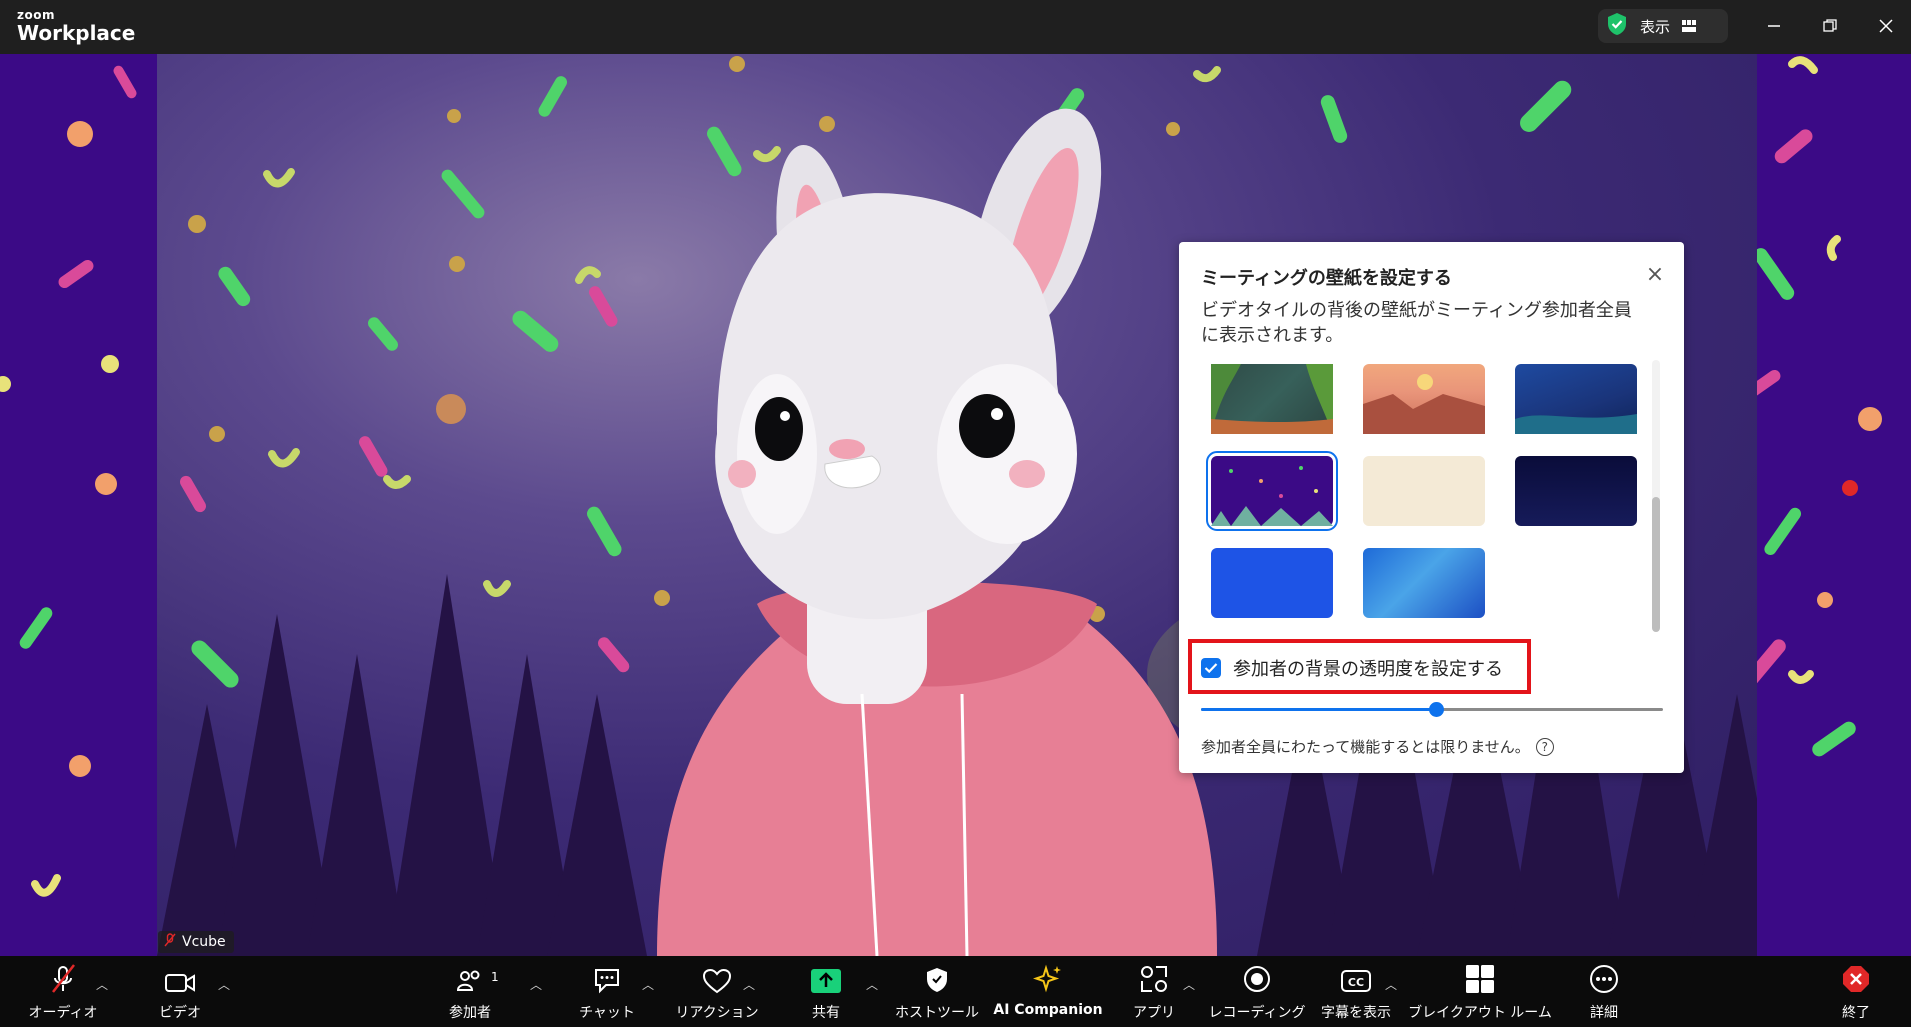 This screenshot has height=1027, width=1911. I want to click on sparkle-icon, so click(1048, 976).